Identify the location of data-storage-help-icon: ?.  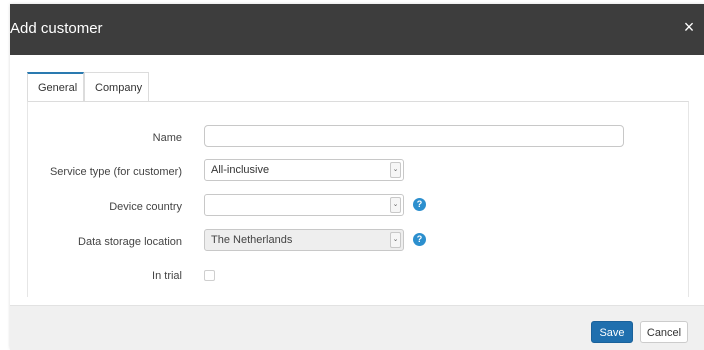
(419, 239).